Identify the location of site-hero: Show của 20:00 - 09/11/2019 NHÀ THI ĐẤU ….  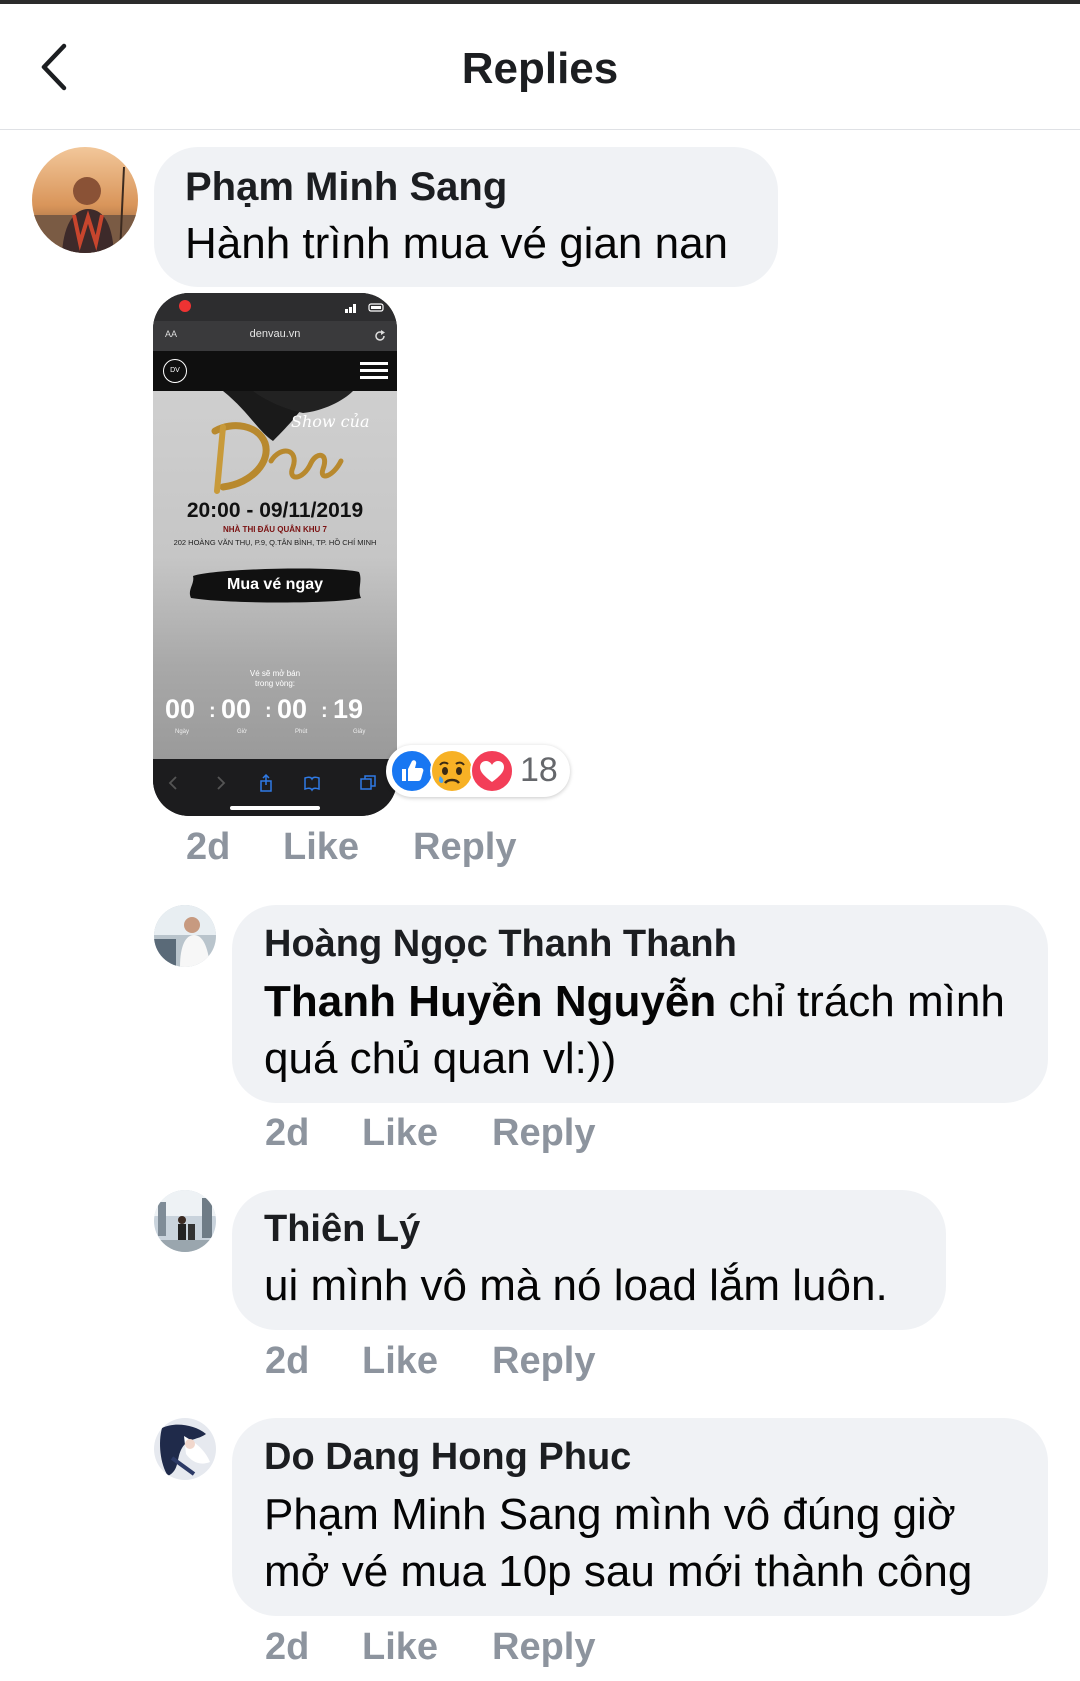
(275, 575).